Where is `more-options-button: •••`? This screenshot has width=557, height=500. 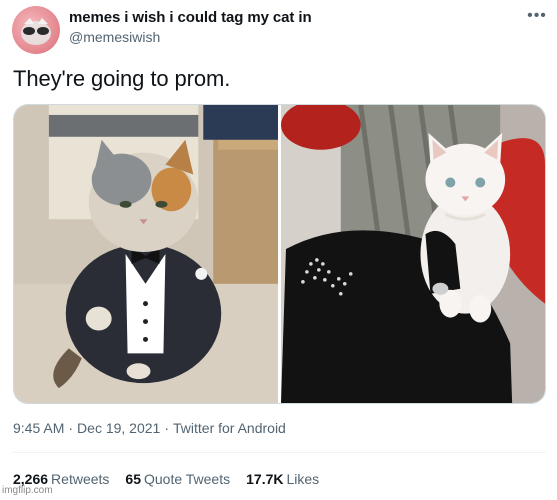 more-options-button: ••• is located at coordinates (537, 16).